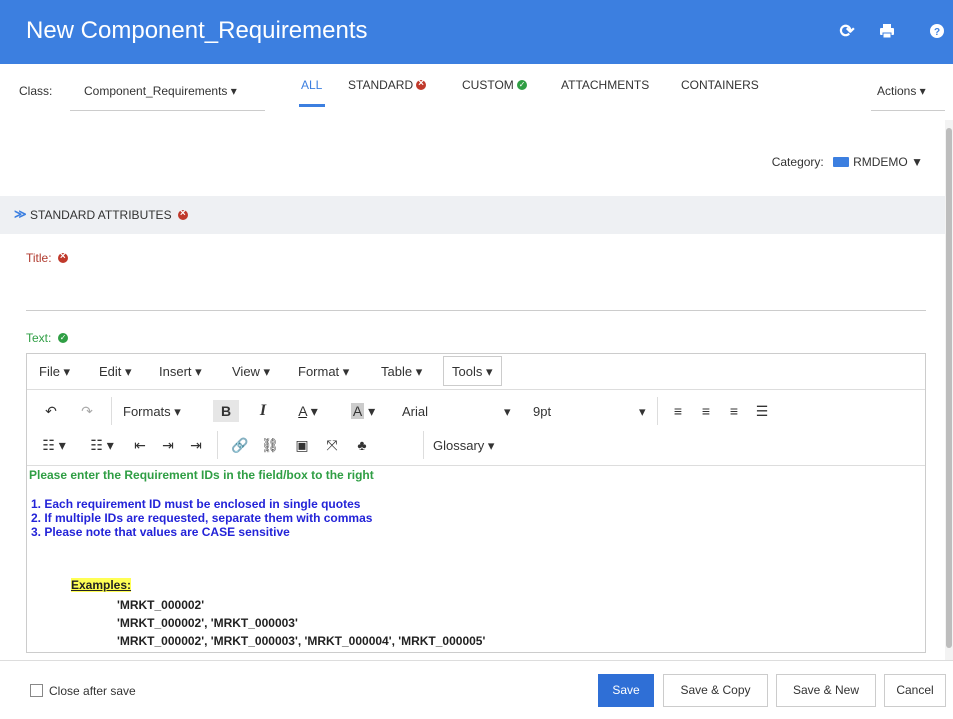 This screenshot has width=953, height=719. Describe the element at coordinates (302, 445) in the screenshot. I see `image-icon: ▣` at that location.